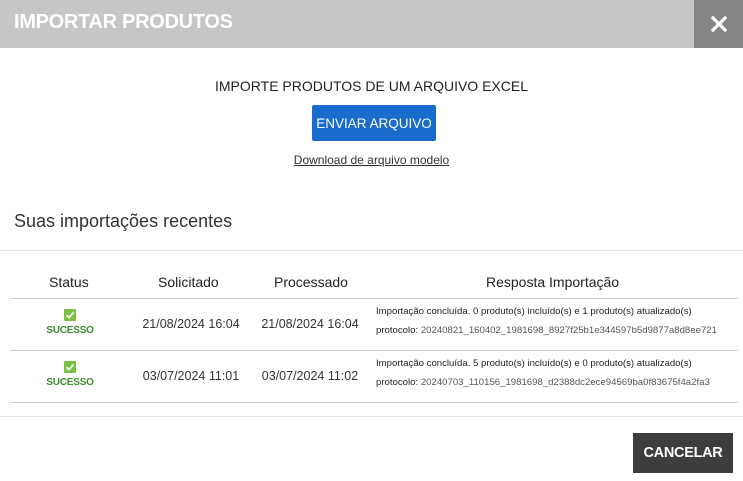  I want to click on processed-date: 03/07/2024 11:02, so click(310, 376).